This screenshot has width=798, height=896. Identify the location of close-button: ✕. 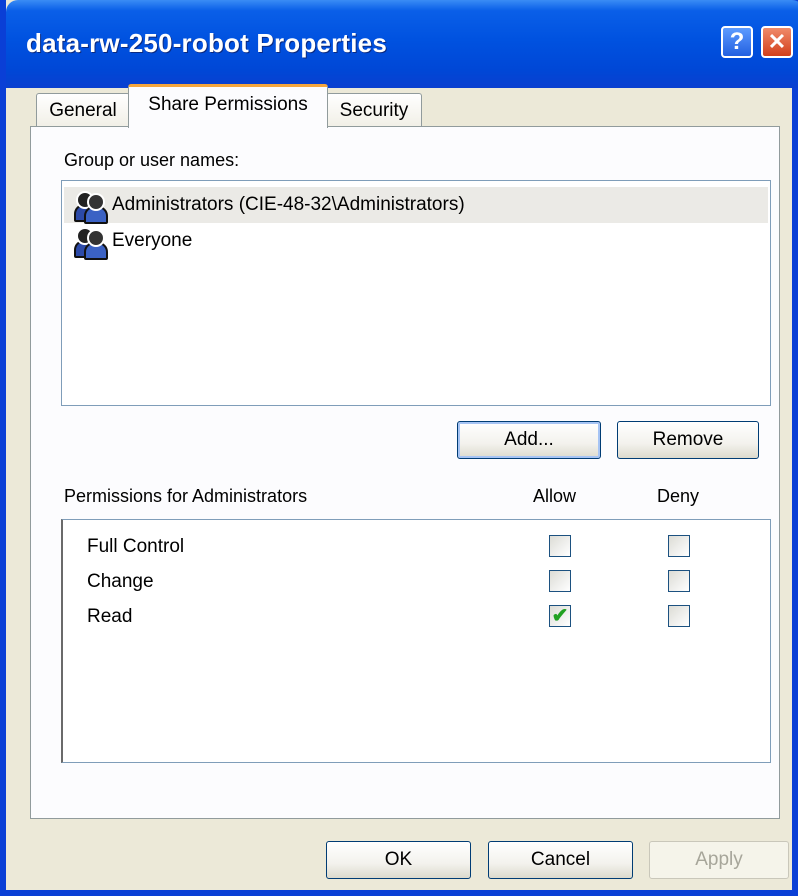
(777, 42).